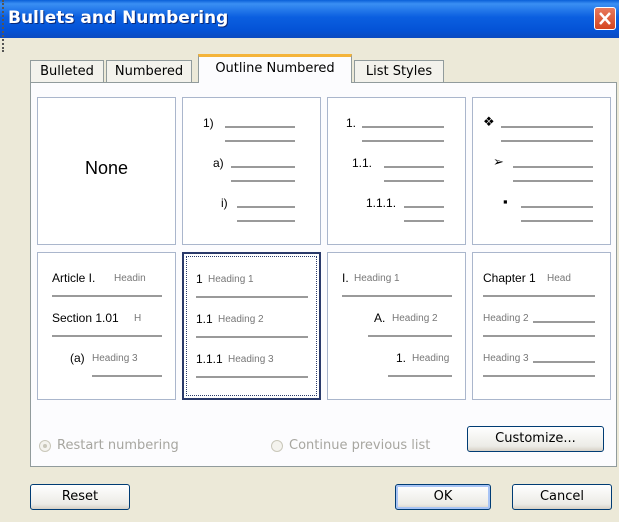  What do you see at coordinates (208, 123) in the screenshot?
I see `level-1-label: 1)` at bounding box center [208, 123].